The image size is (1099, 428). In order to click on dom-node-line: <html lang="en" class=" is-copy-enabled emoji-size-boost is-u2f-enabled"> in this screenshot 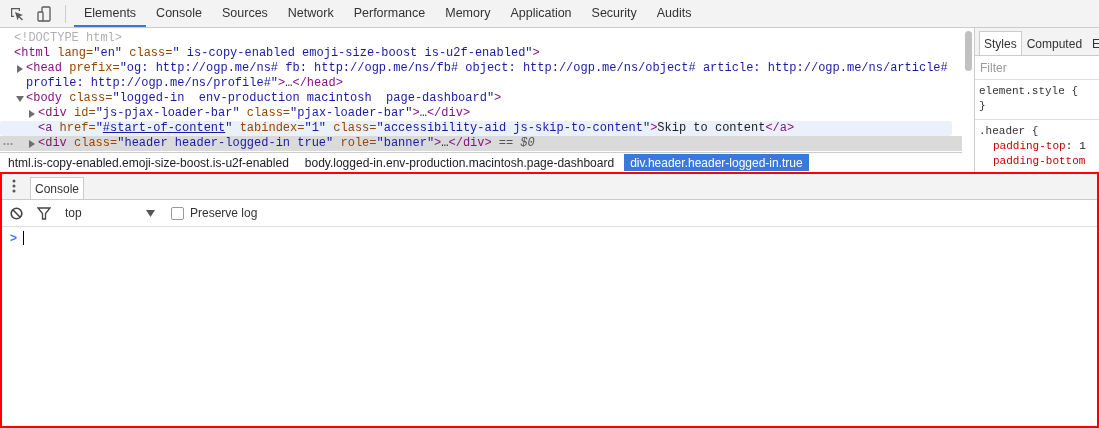, I will do `click(277, 53)`.